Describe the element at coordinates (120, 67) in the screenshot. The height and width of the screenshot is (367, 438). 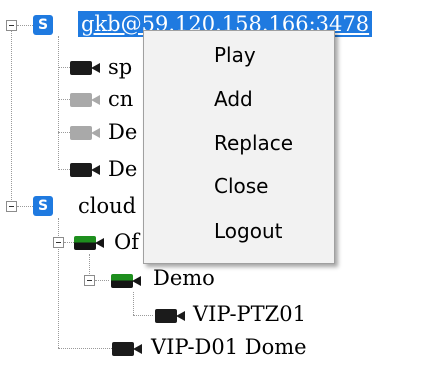
I see `camera-node-label: sp` at that location.